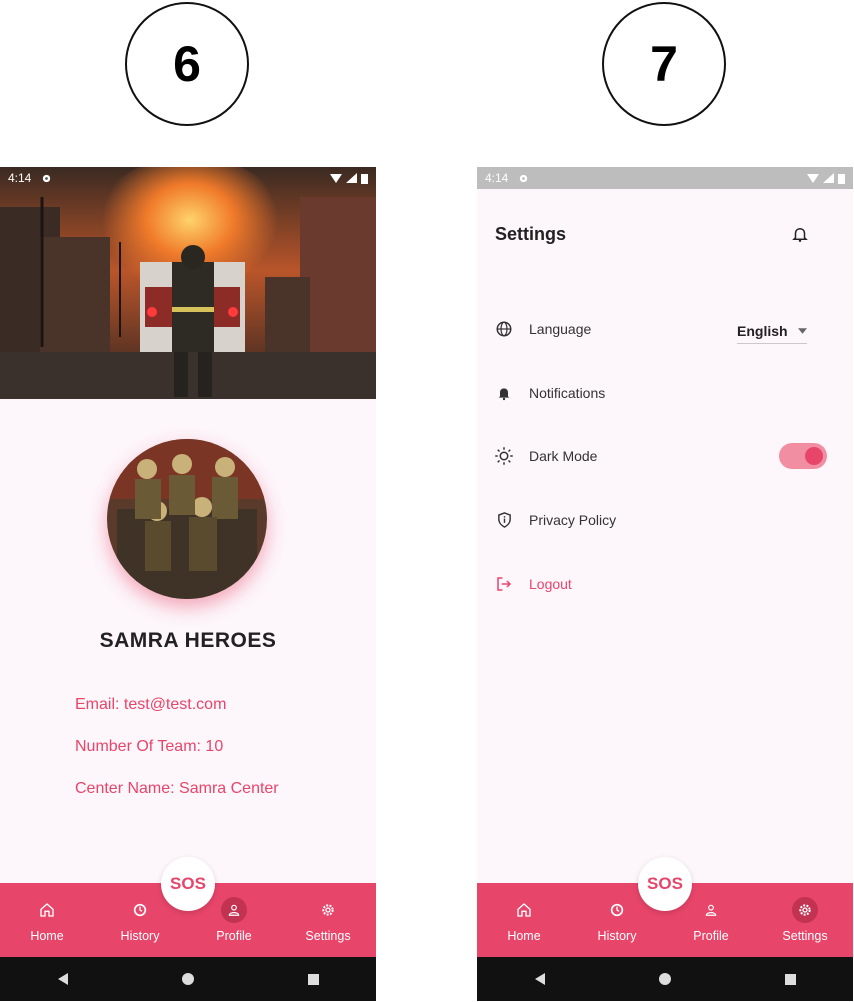  What do you see at coordinates (550, 584) in the screenshot?
I see `logout-label: Logout` at bounding box center [550, 584].